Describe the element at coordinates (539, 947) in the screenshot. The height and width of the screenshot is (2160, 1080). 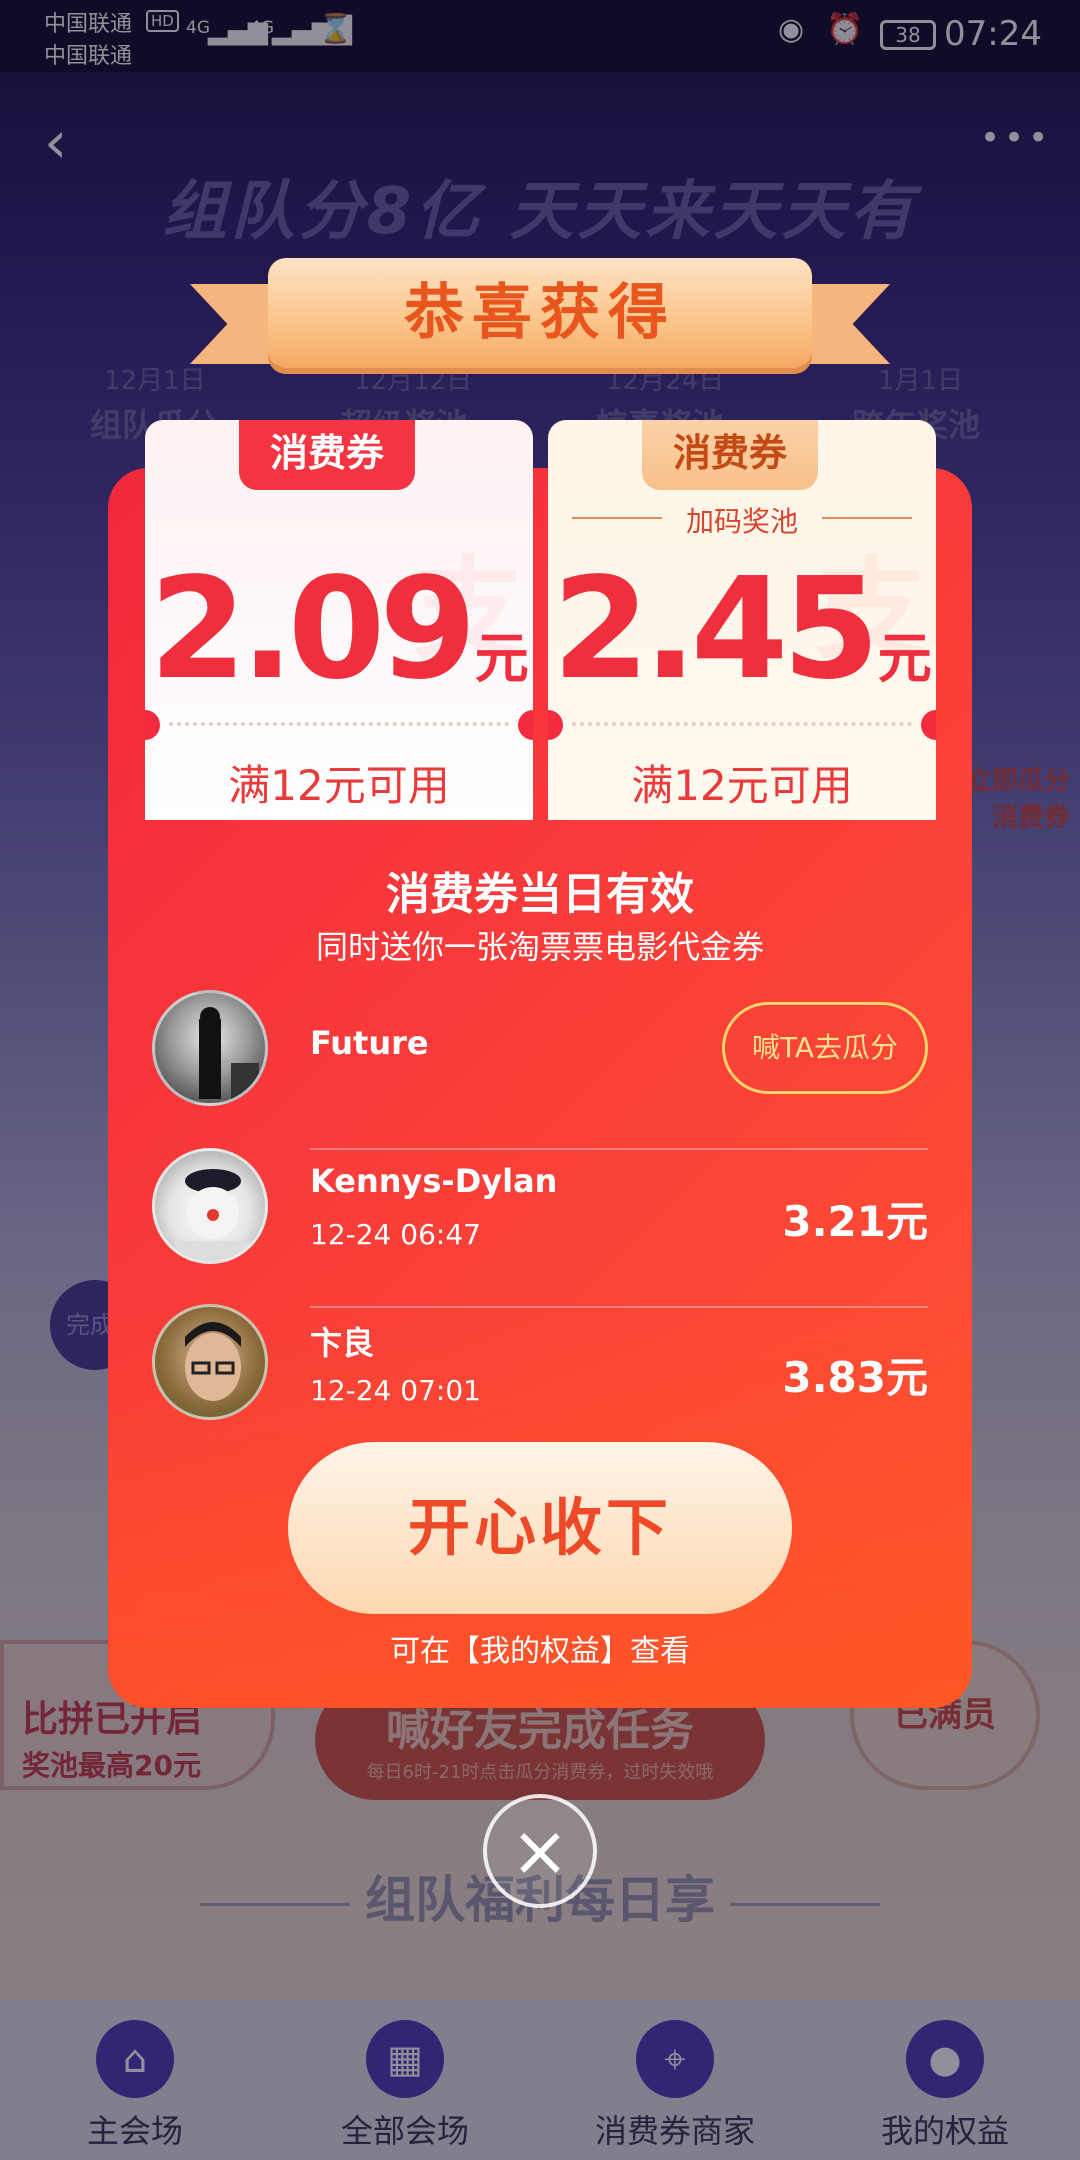
I see `validity-subtitle: 同时送你一张淘票票电影代金券` at that location.